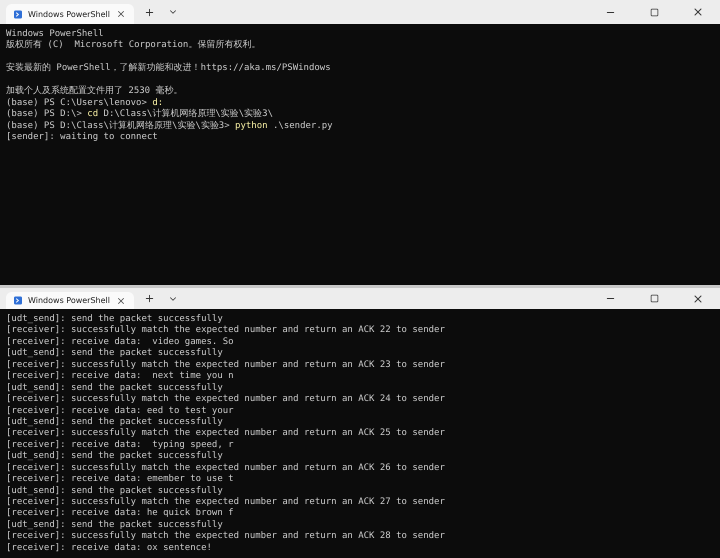  I want to click on output-text: (base) PS D:\>, so click(44, 114).